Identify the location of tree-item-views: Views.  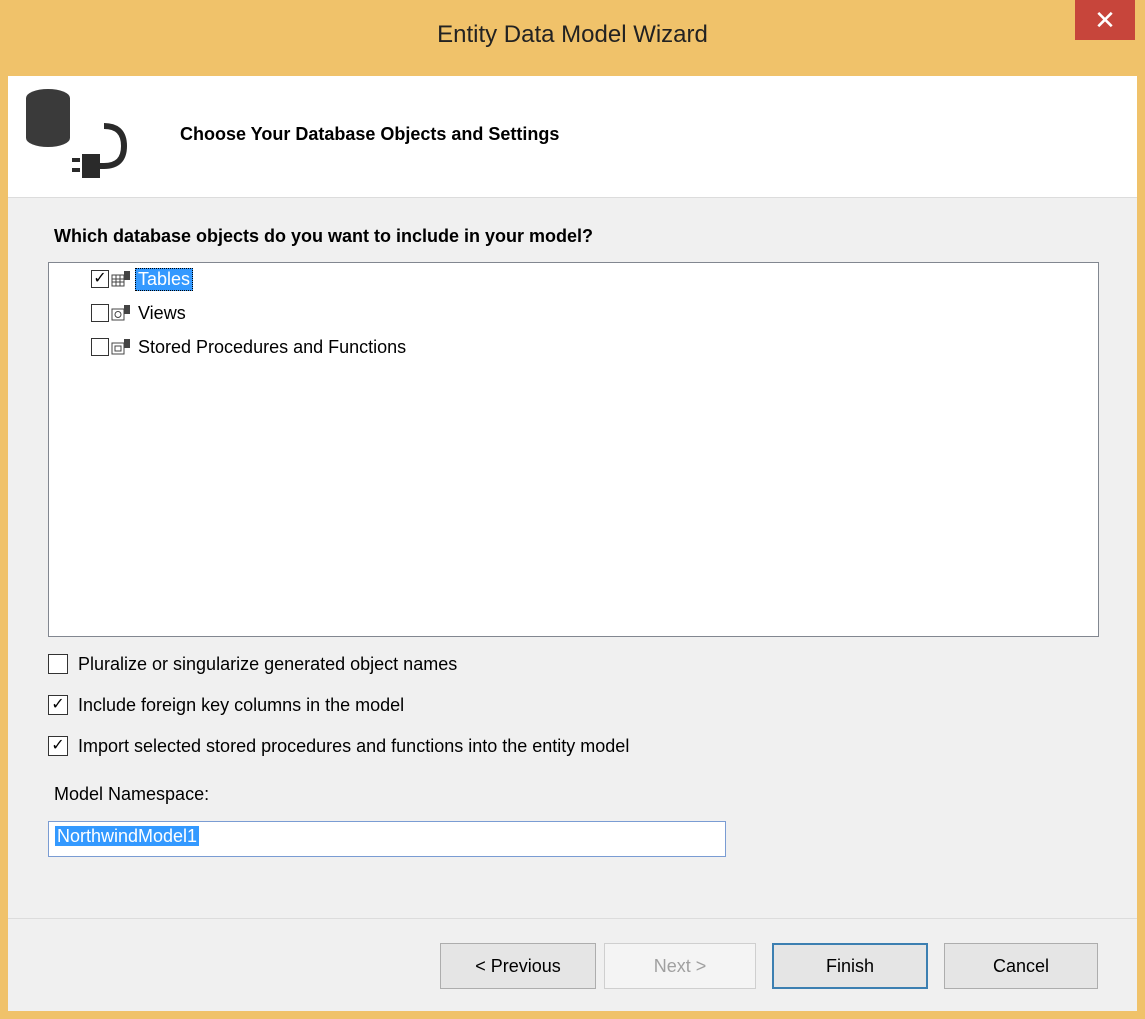
(140, 313).